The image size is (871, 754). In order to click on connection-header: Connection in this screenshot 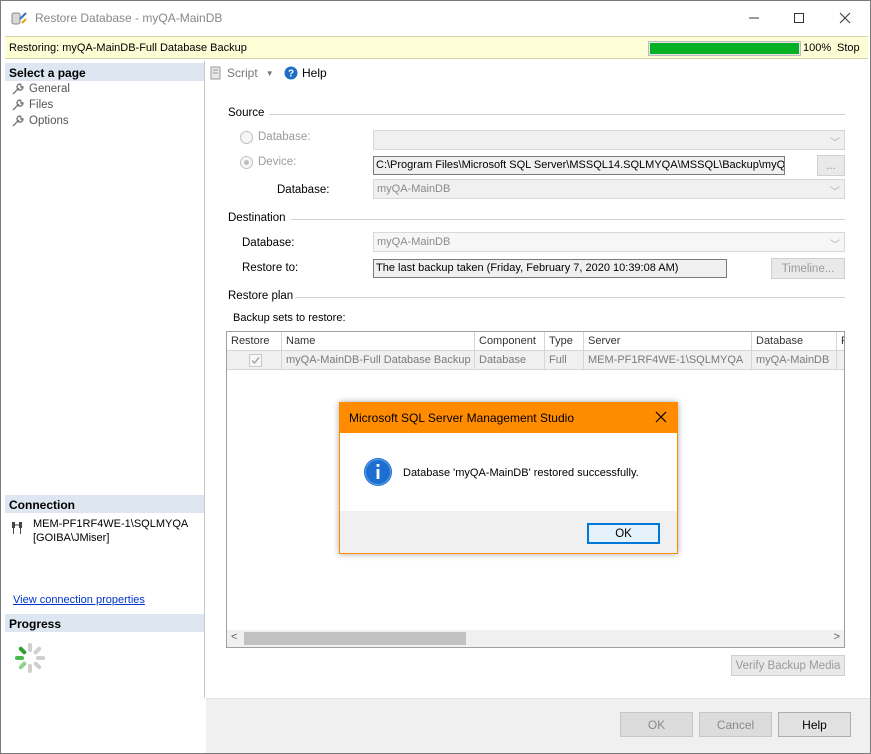, I will do `click(104, 504)`.